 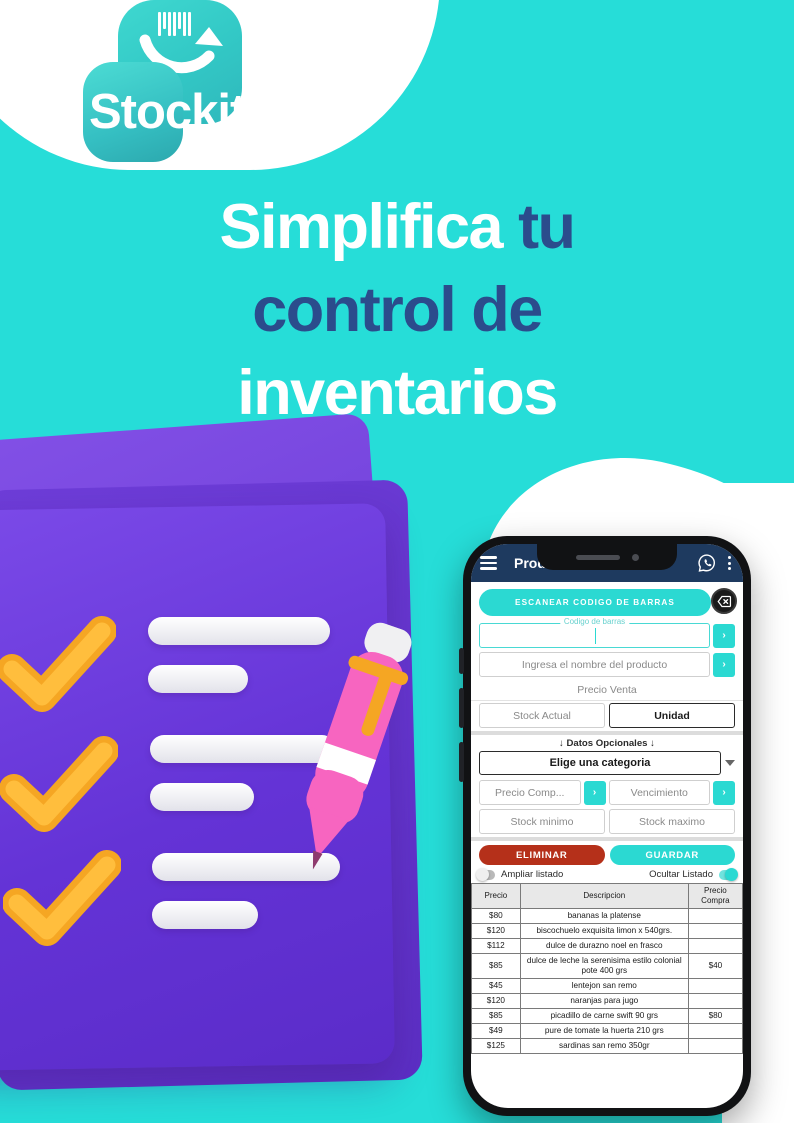 I want to click on headline-line-1: Simplifica tu, so click(x=397, y=227).